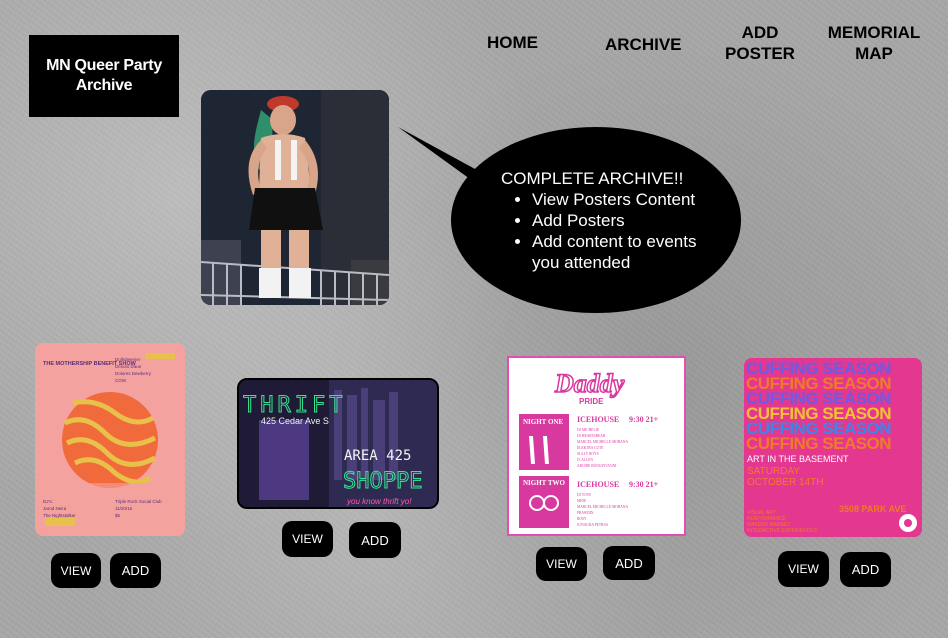 The image size is (948, 638). I want to click on nav-add-poster-line2: POSTER, so click(760, 53).